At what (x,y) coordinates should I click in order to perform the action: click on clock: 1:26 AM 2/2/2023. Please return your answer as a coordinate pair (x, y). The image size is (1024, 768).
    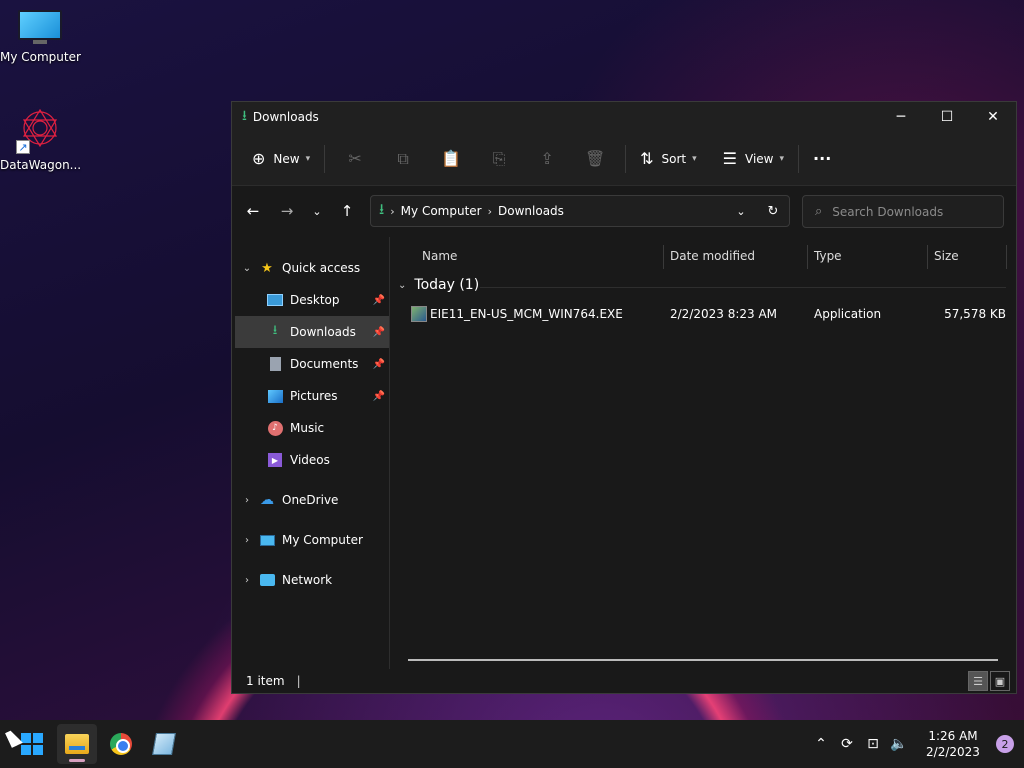
    Looking at the image, I should click on (953, 744).